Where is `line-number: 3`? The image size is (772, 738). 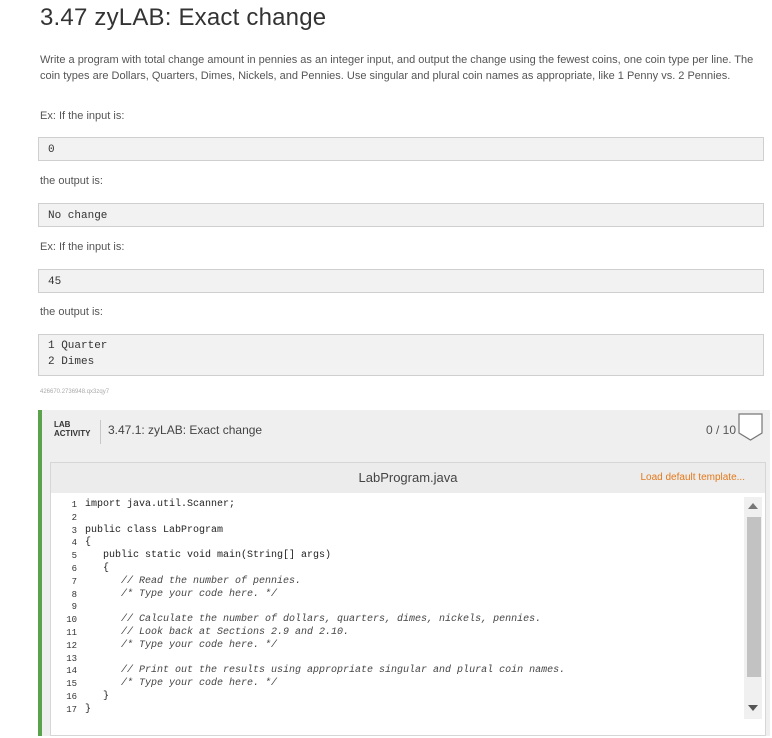
line-number: 3 is located at coordinates (74, 530).